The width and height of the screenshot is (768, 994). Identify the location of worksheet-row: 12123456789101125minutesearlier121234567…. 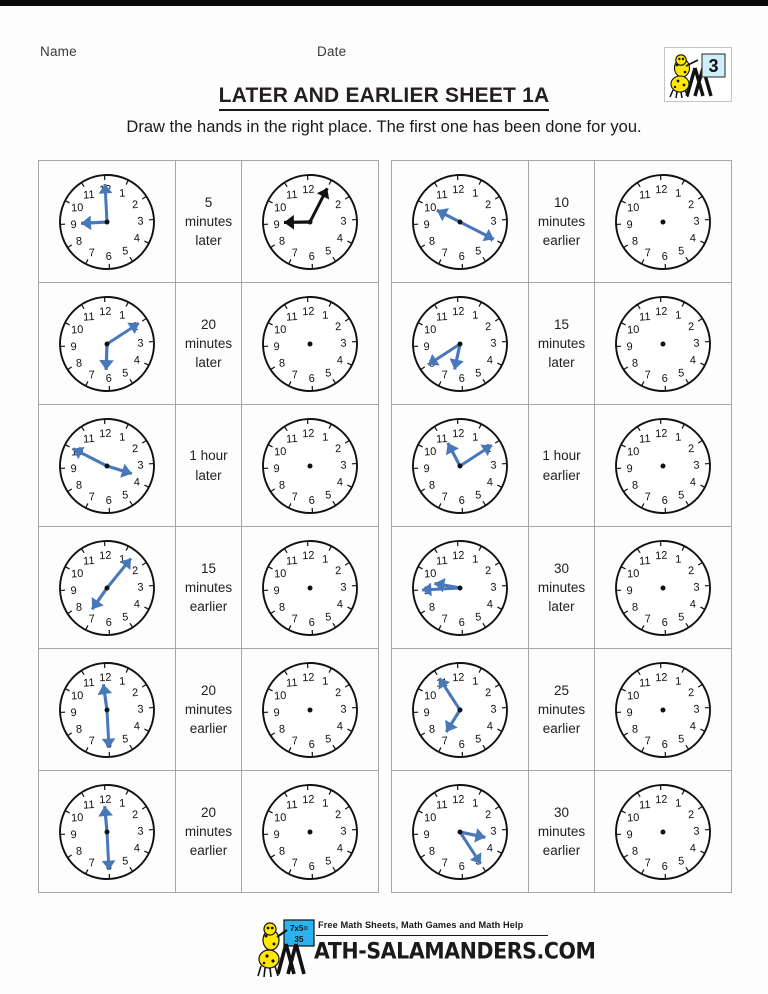
(561, 710).